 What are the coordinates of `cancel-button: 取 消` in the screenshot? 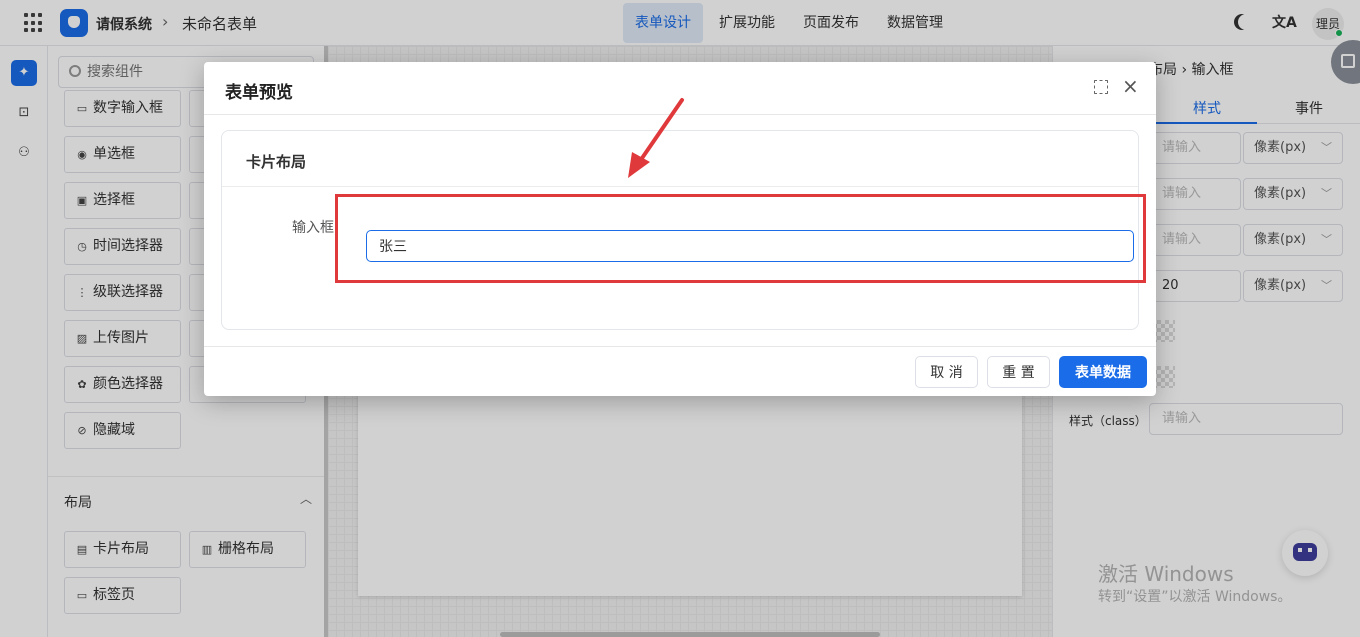 It's located at (946, 372).